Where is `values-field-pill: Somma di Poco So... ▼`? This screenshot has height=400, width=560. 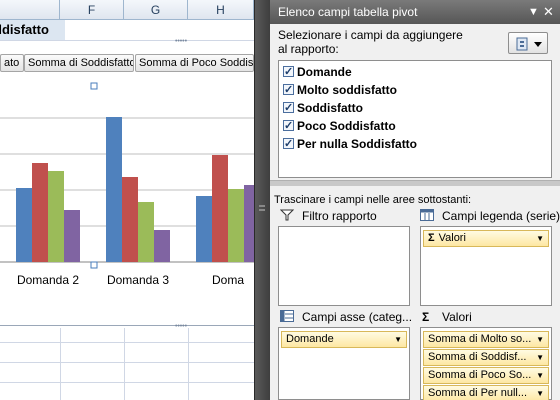 values-field-pill: Somma di Poco So... ▼ is located at coordinates (486, 375).